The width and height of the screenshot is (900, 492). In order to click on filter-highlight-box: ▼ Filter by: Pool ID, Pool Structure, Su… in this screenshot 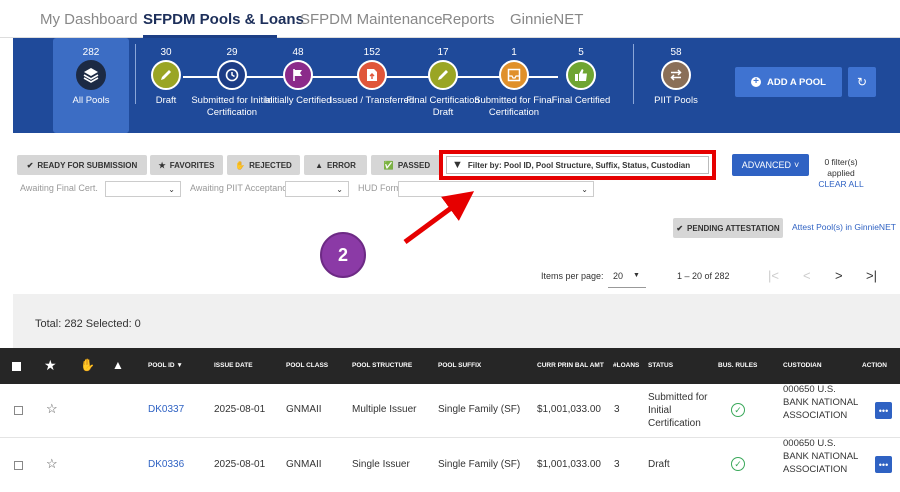, I will do `click(577, 165)`.